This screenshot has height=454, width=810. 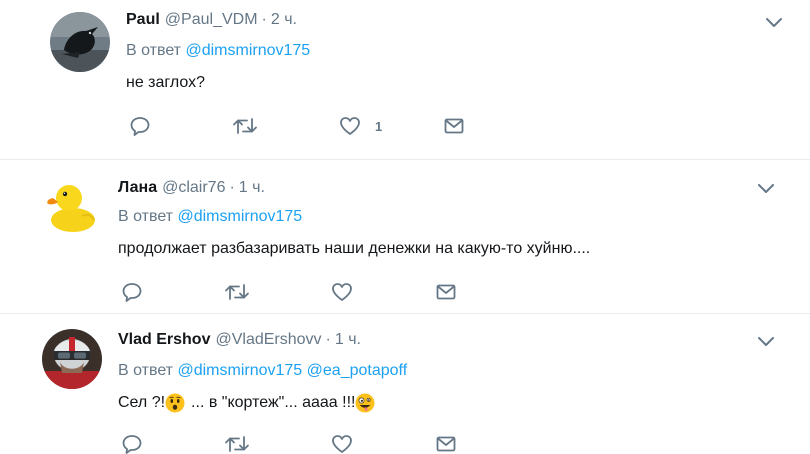 I want to click on like-button: 1, so click(x=360, y=126).